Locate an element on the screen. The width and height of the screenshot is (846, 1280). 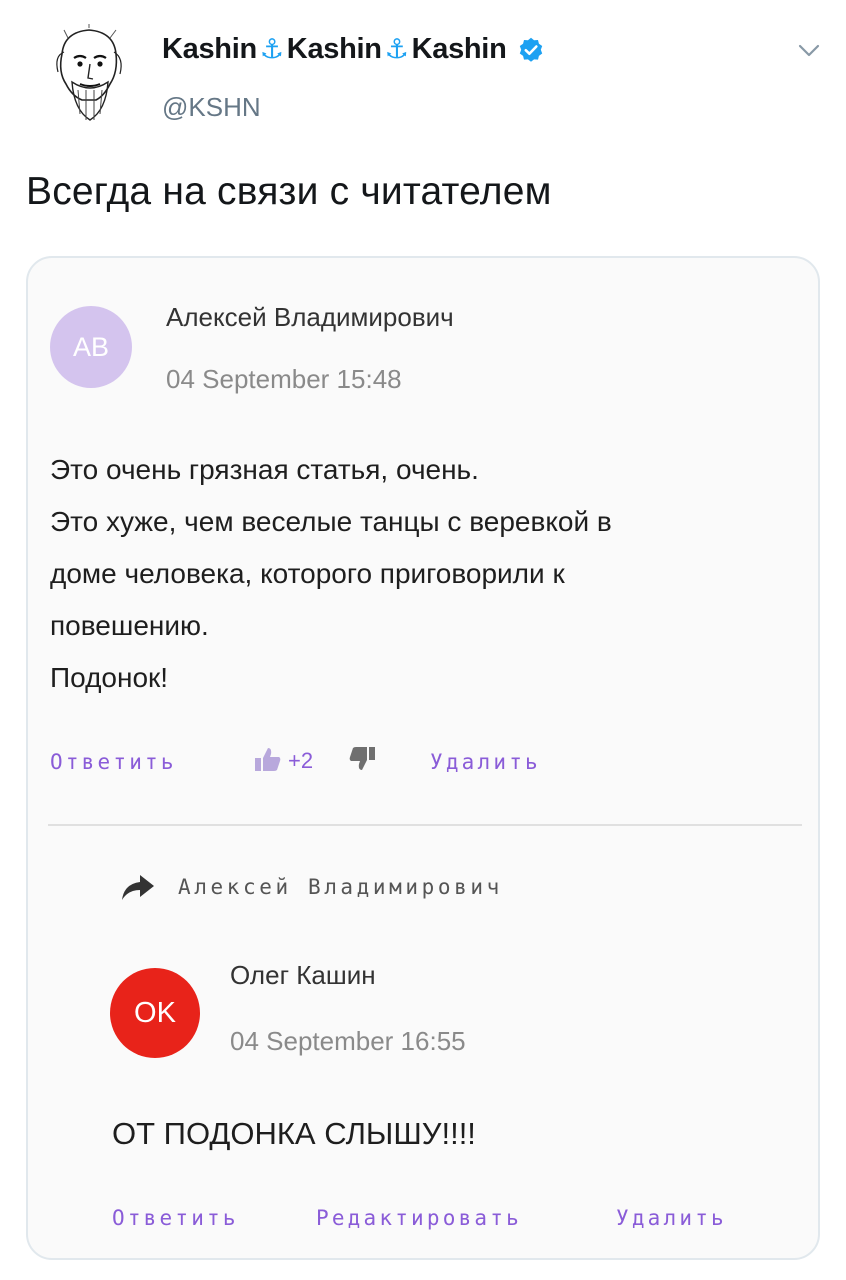
comment-line: повешению. is located at coordinates (129, 625).